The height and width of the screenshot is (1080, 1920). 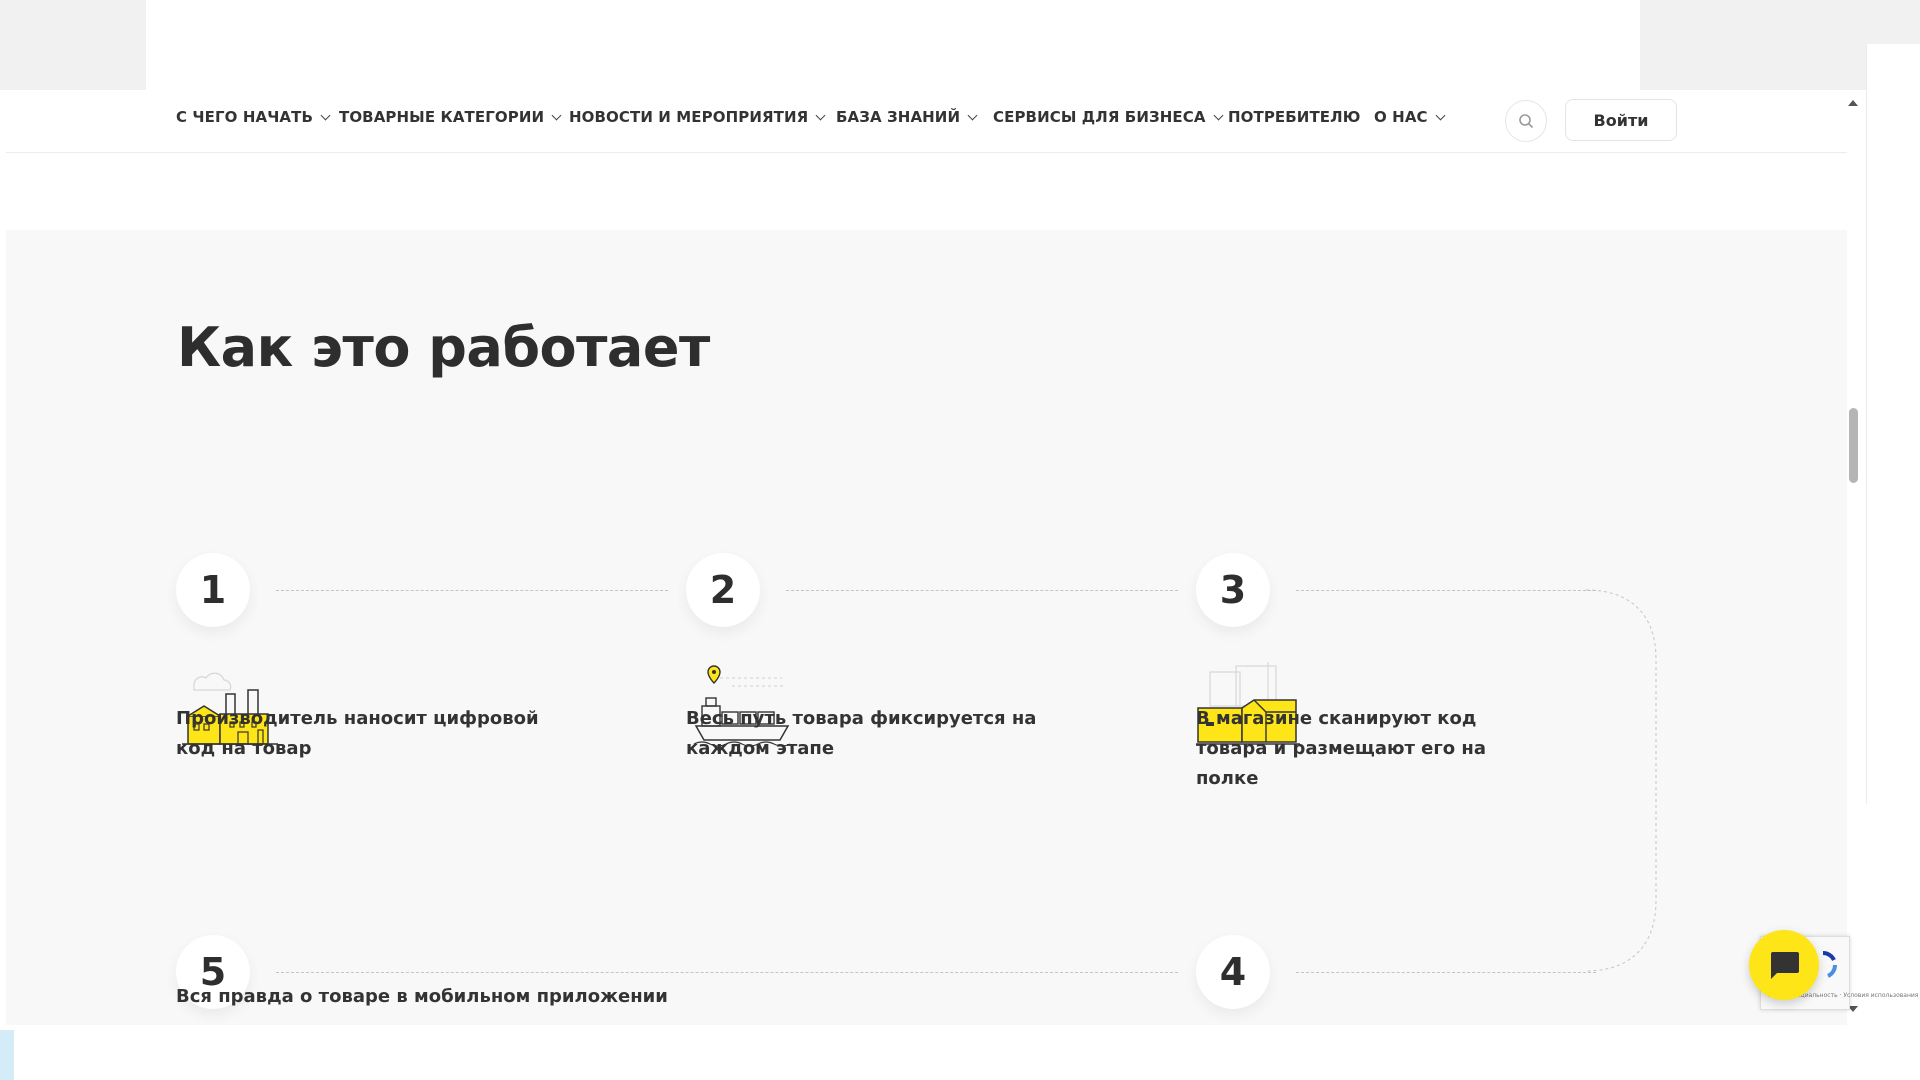 I want to click on header-top-area, so click(x=893, y=45).